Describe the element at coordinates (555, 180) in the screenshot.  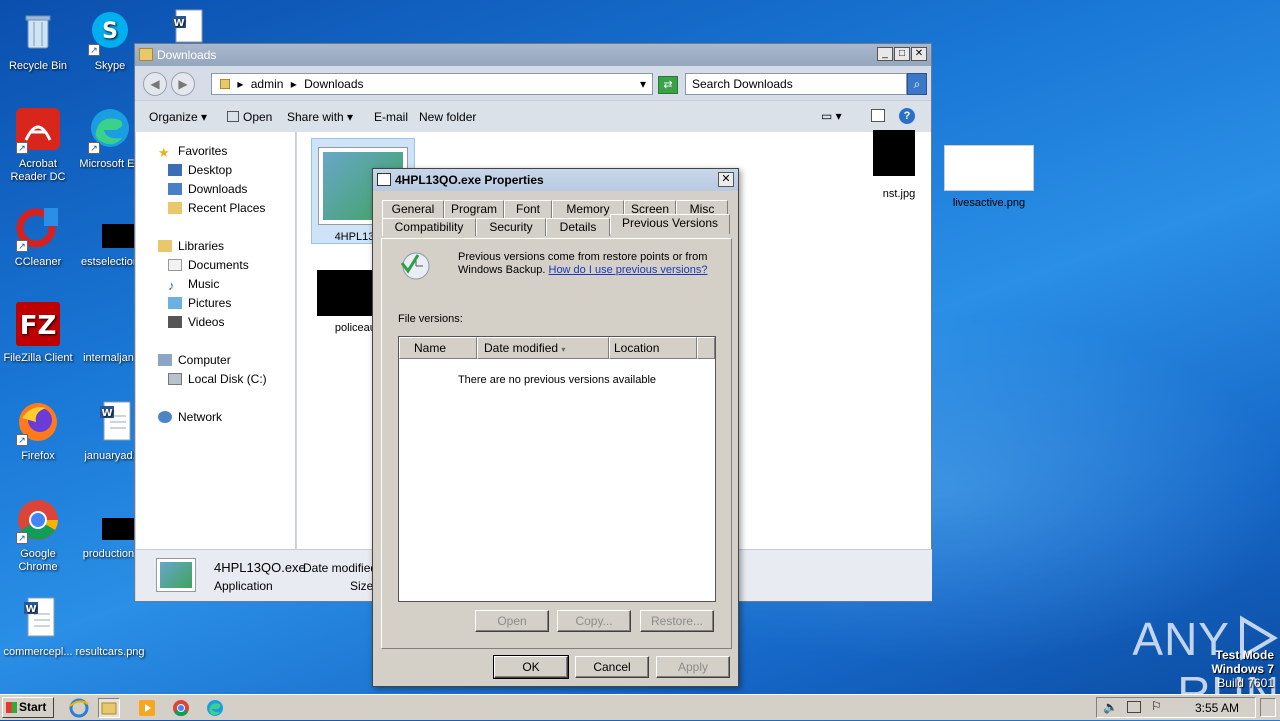
I see `dialog-titlebar: 4HPL13QO.exe Properties ✕` at that location.